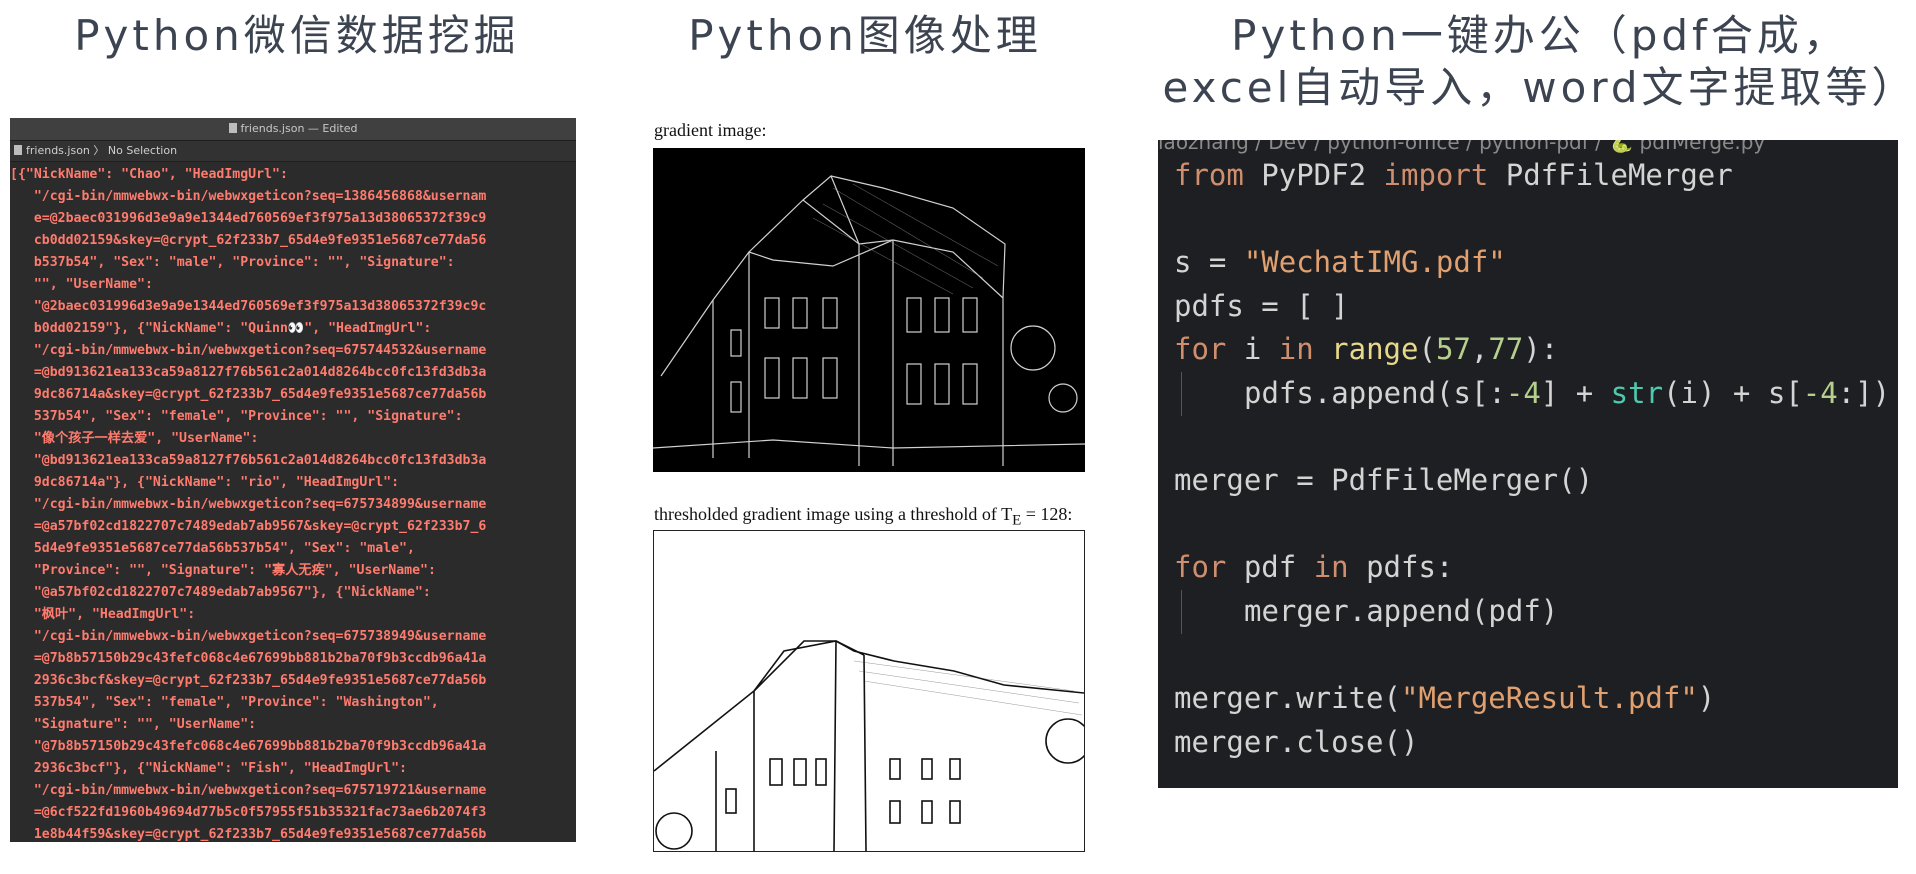 The image size is (1916, 874). Describe the element at coordinates (1479, 349) in the screenshot. I see `code-text: ,` at that location.